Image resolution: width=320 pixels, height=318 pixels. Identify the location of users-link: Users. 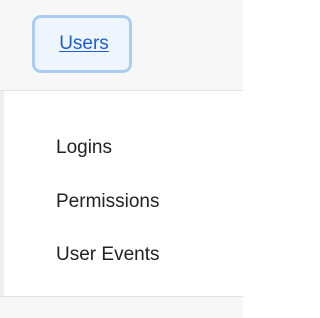
(84, 44).